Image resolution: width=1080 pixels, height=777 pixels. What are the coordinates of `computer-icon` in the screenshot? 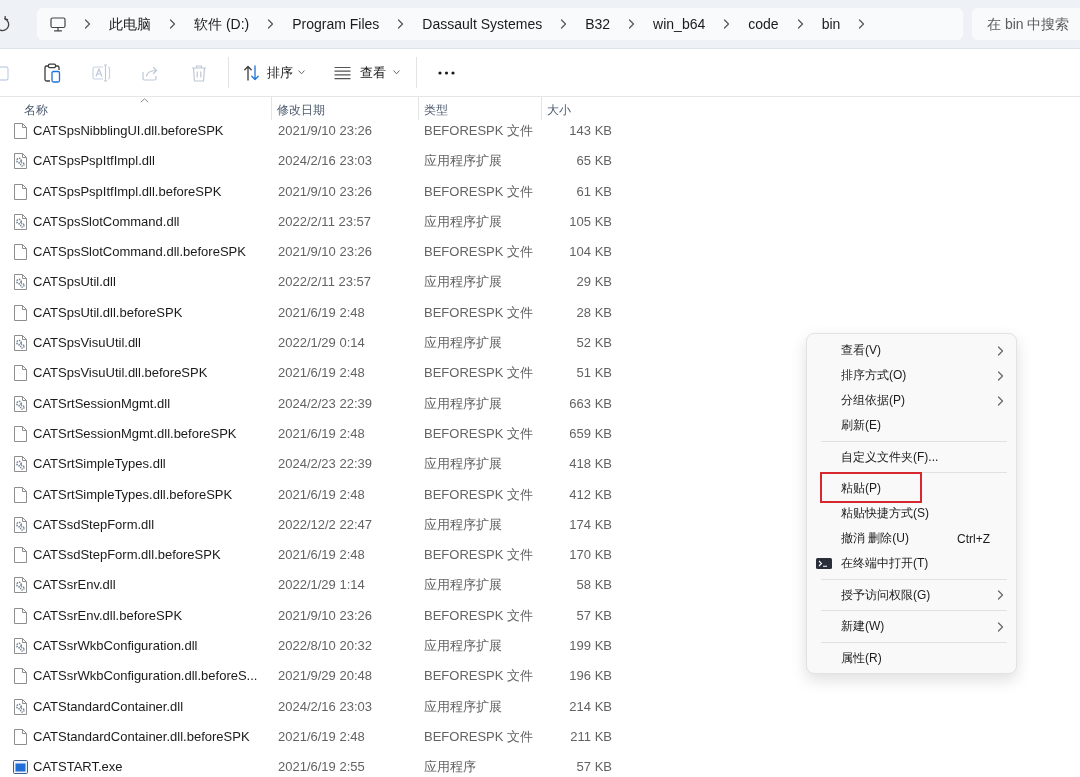 It's located at (58, 24).